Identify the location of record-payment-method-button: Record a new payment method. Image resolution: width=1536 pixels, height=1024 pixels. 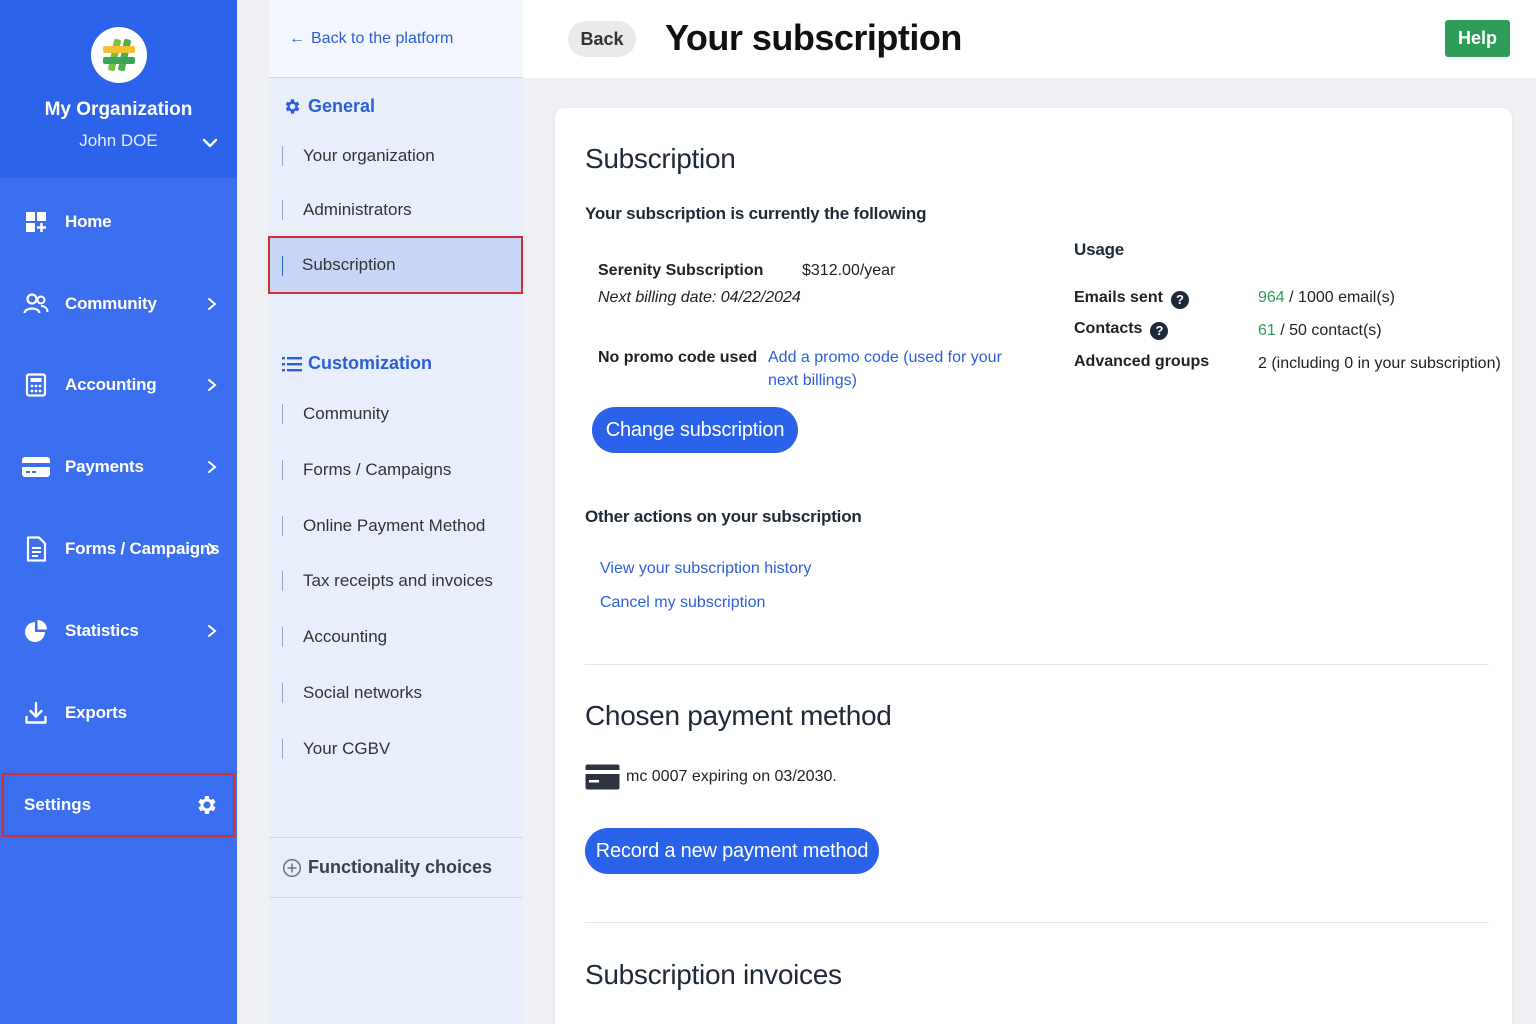
(732, 851).